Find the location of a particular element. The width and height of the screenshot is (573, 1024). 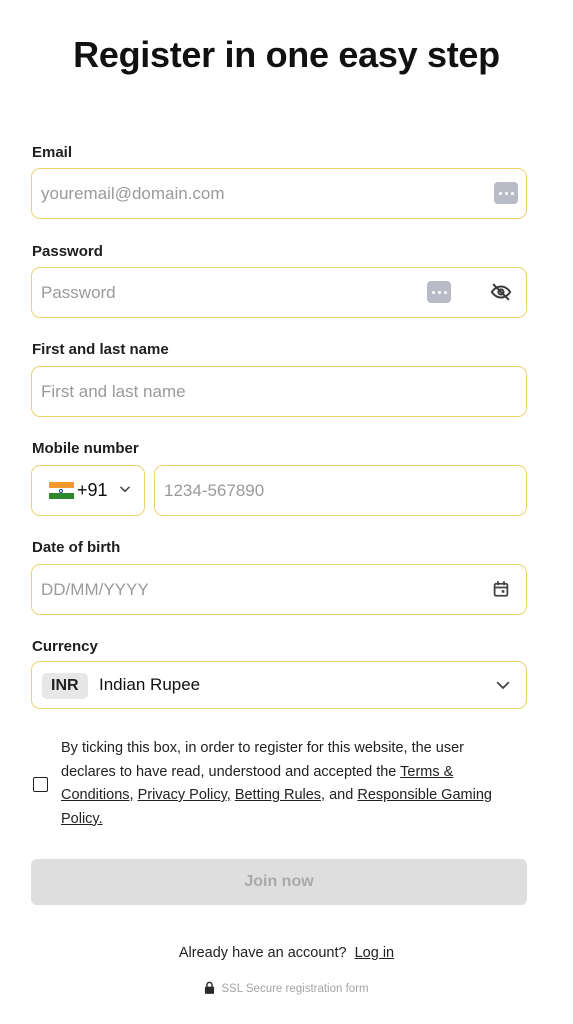

currency-select: INR Indian Rupee is located at coordinates (279, 685).